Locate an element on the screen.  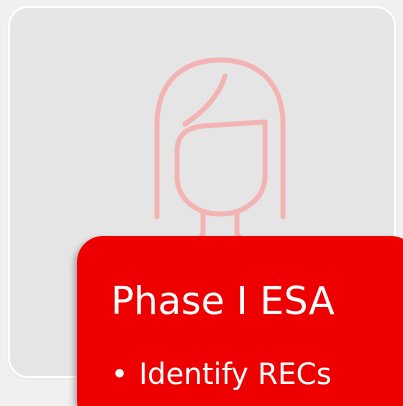
bullet-item: • Identify RECs is located at coordinates (221, 374).